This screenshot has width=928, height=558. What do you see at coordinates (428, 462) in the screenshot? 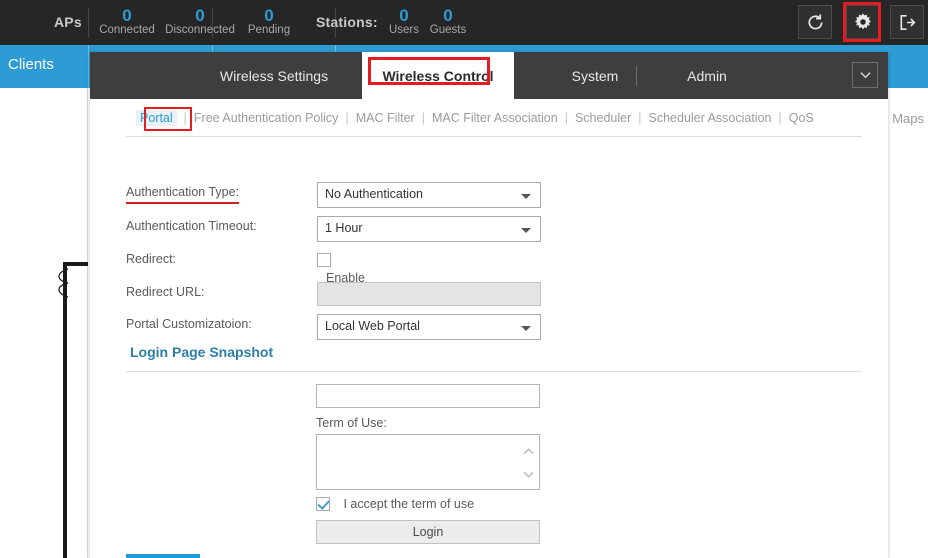
I see `term-of-use-textarea` at bounding box center [428, 462].